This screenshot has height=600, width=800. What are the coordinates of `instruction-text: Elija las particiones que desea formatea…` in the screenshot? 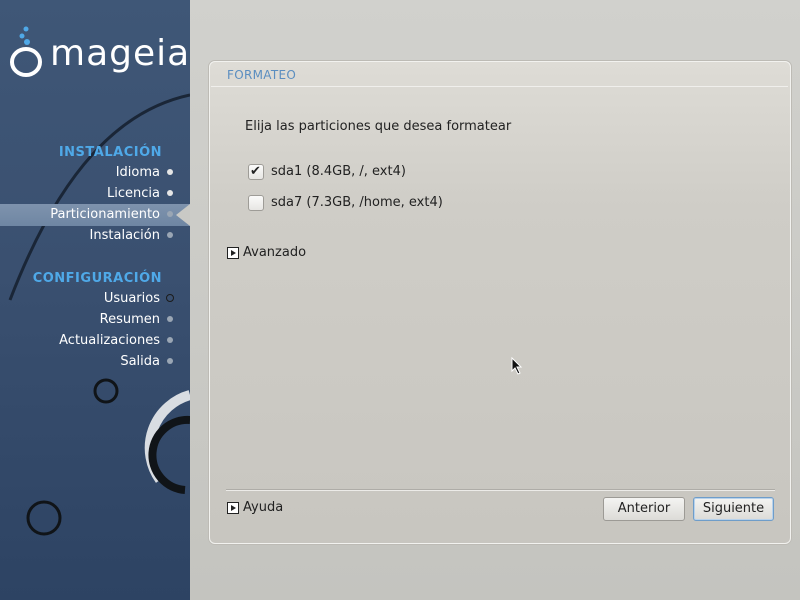 It's located at (378, 126).